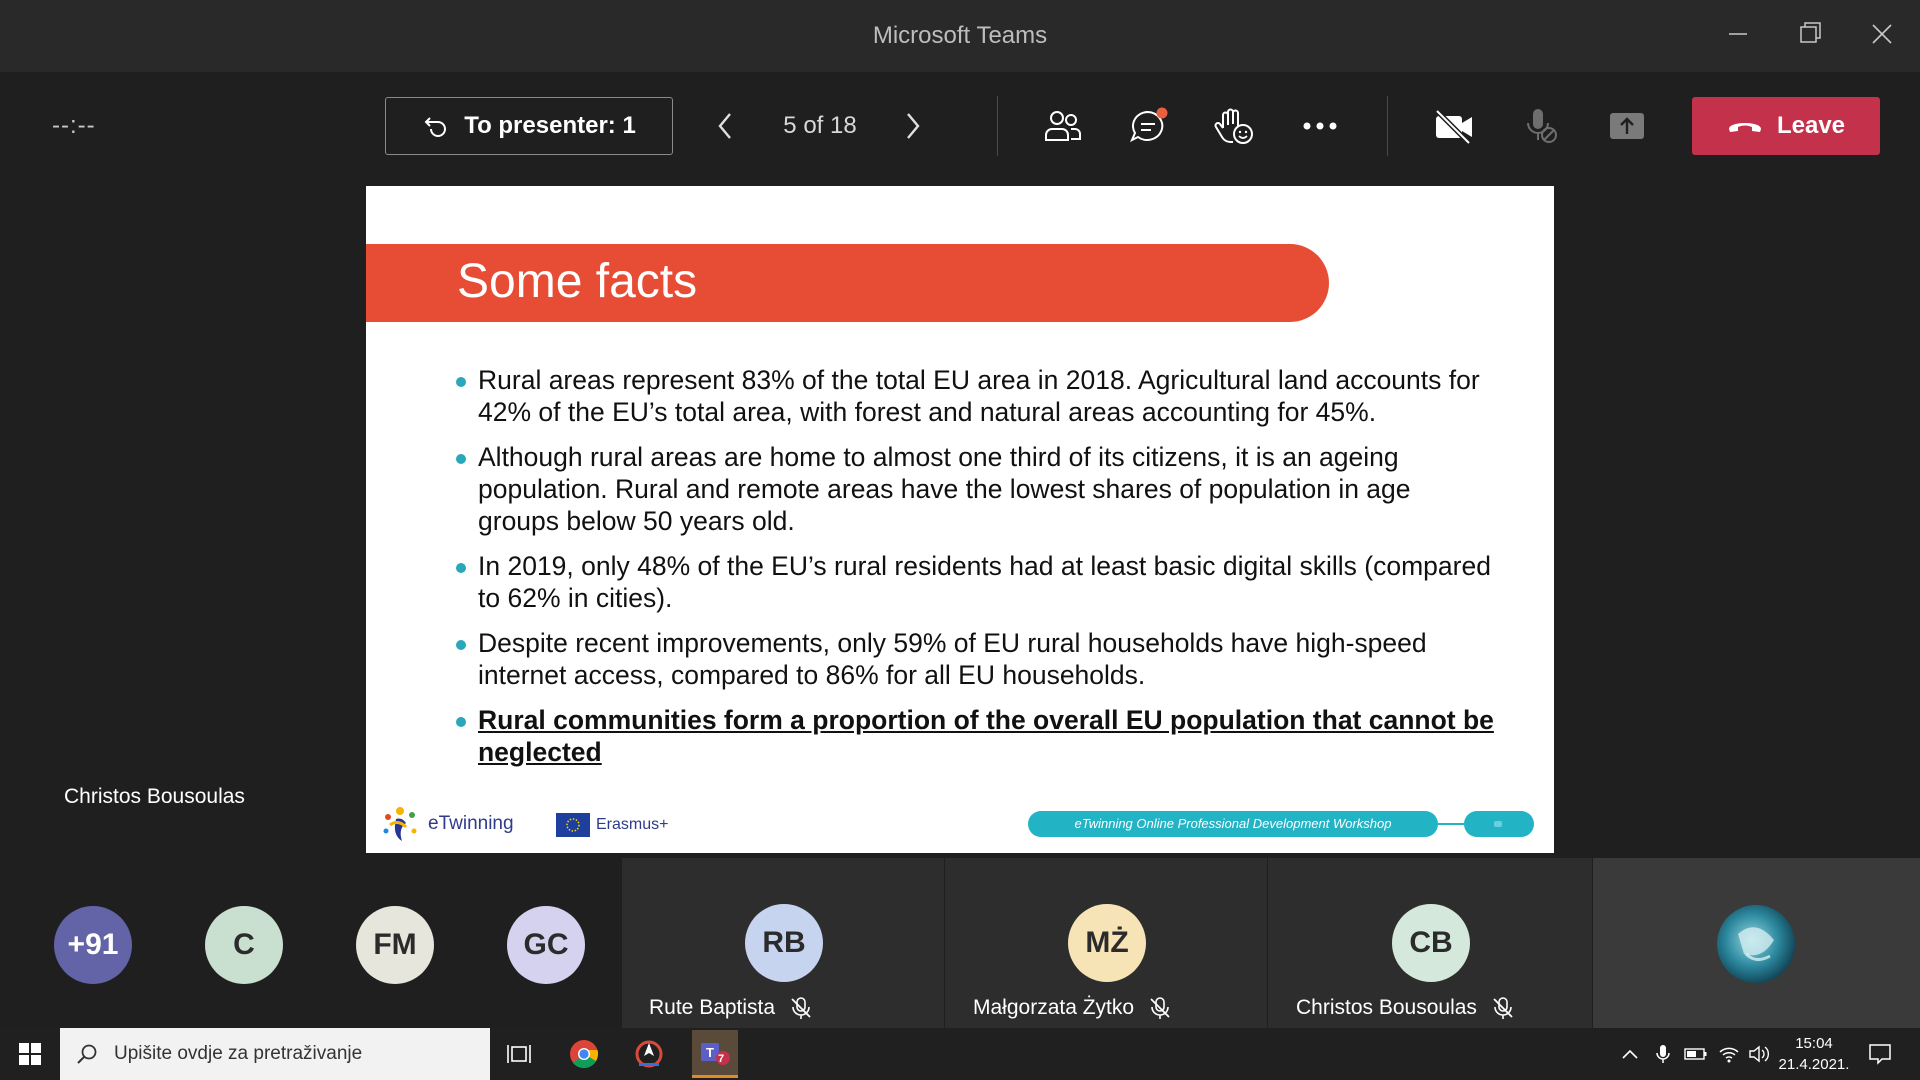 The width and height of the screenshot is (1920, 1080). Describe the element at coordinates (715, 1054) in the screenshot. I see `teams-taskbar-button: T 7` at that location.